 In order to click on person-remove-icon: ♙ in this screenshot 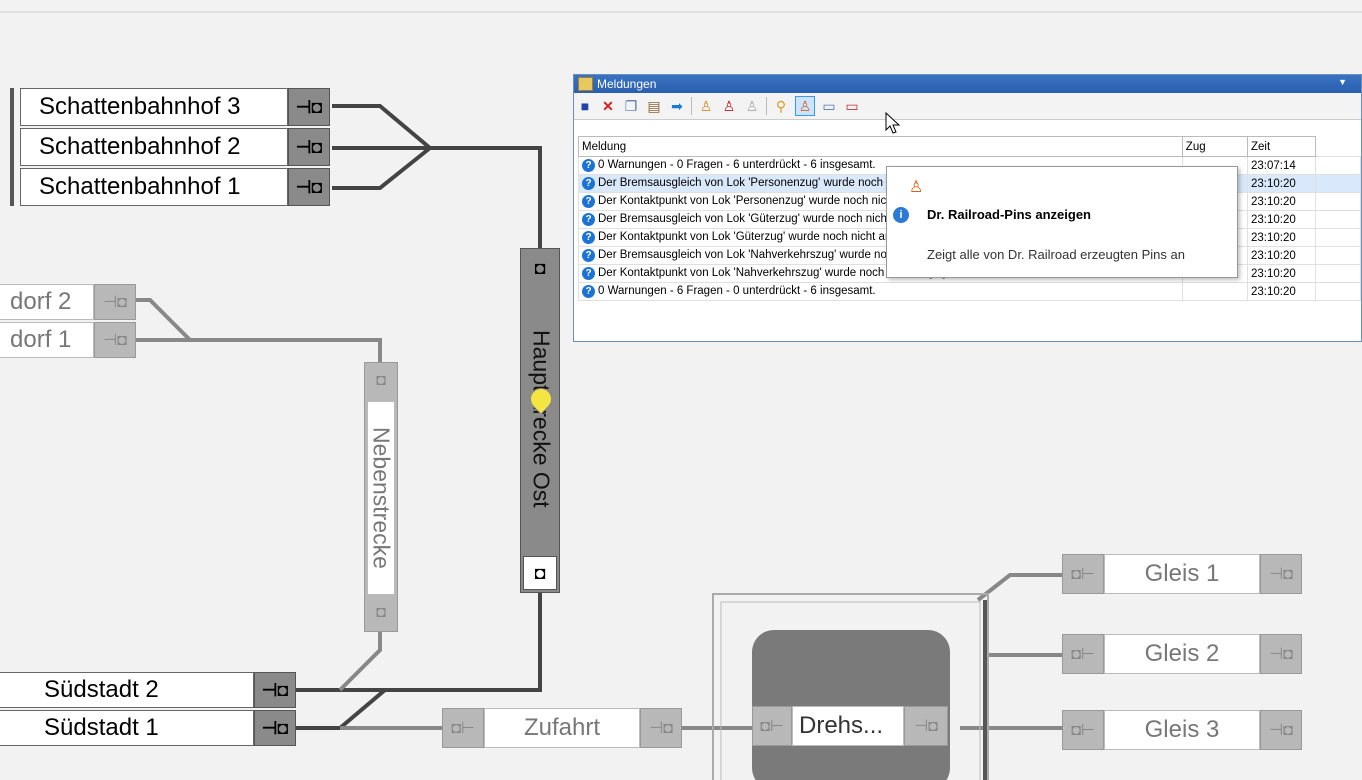, I will do `click(729, 106)`.